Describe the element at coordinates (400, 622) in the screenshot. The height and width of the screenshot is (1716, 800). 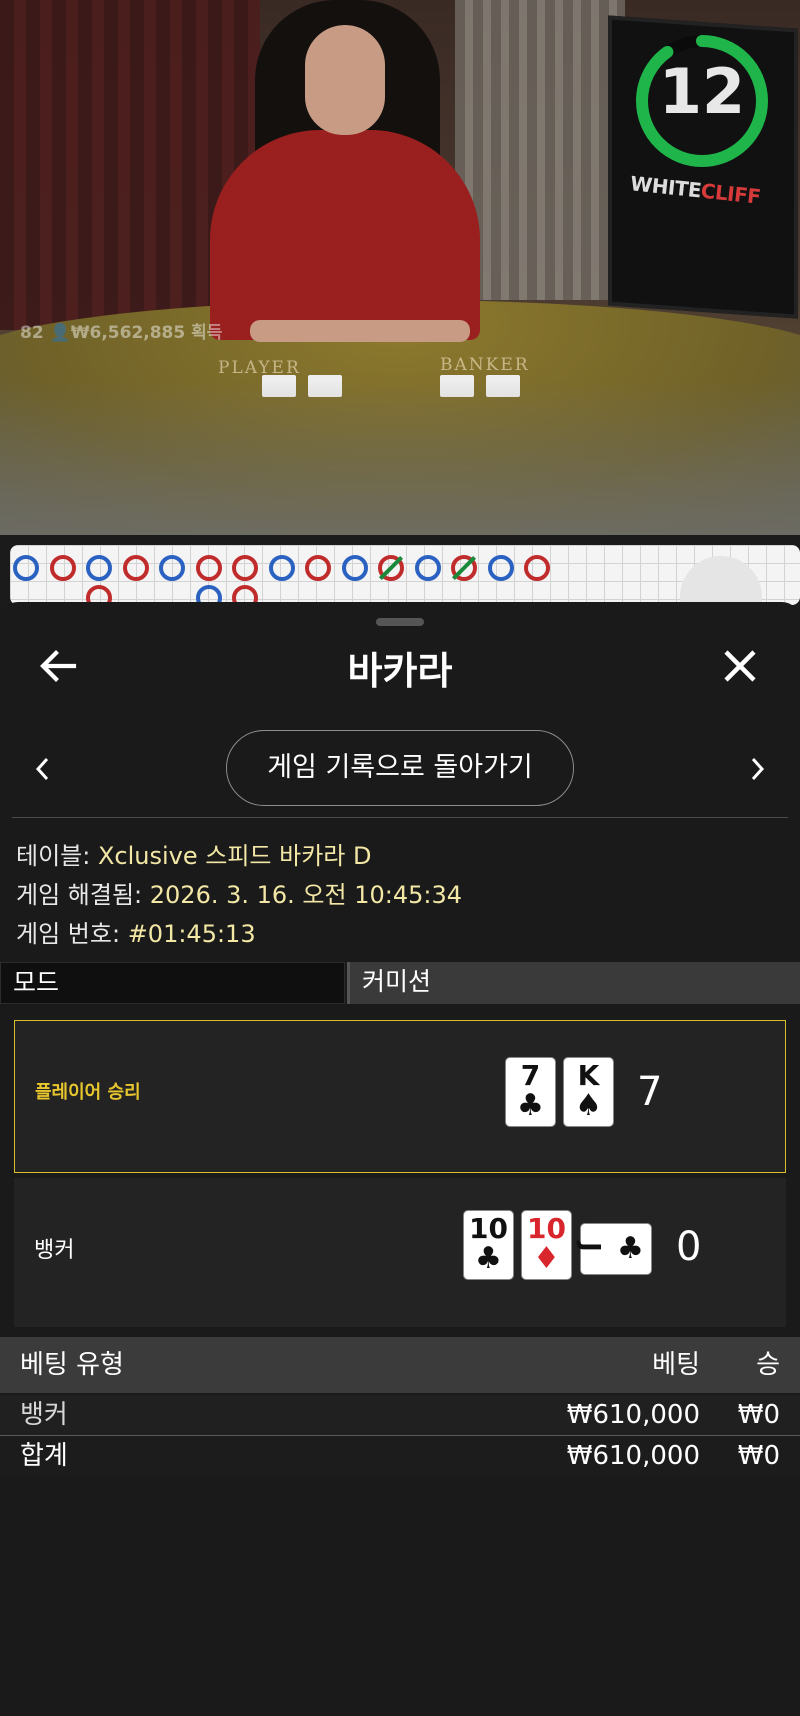
I see `sheet-drag-handle` at that location.